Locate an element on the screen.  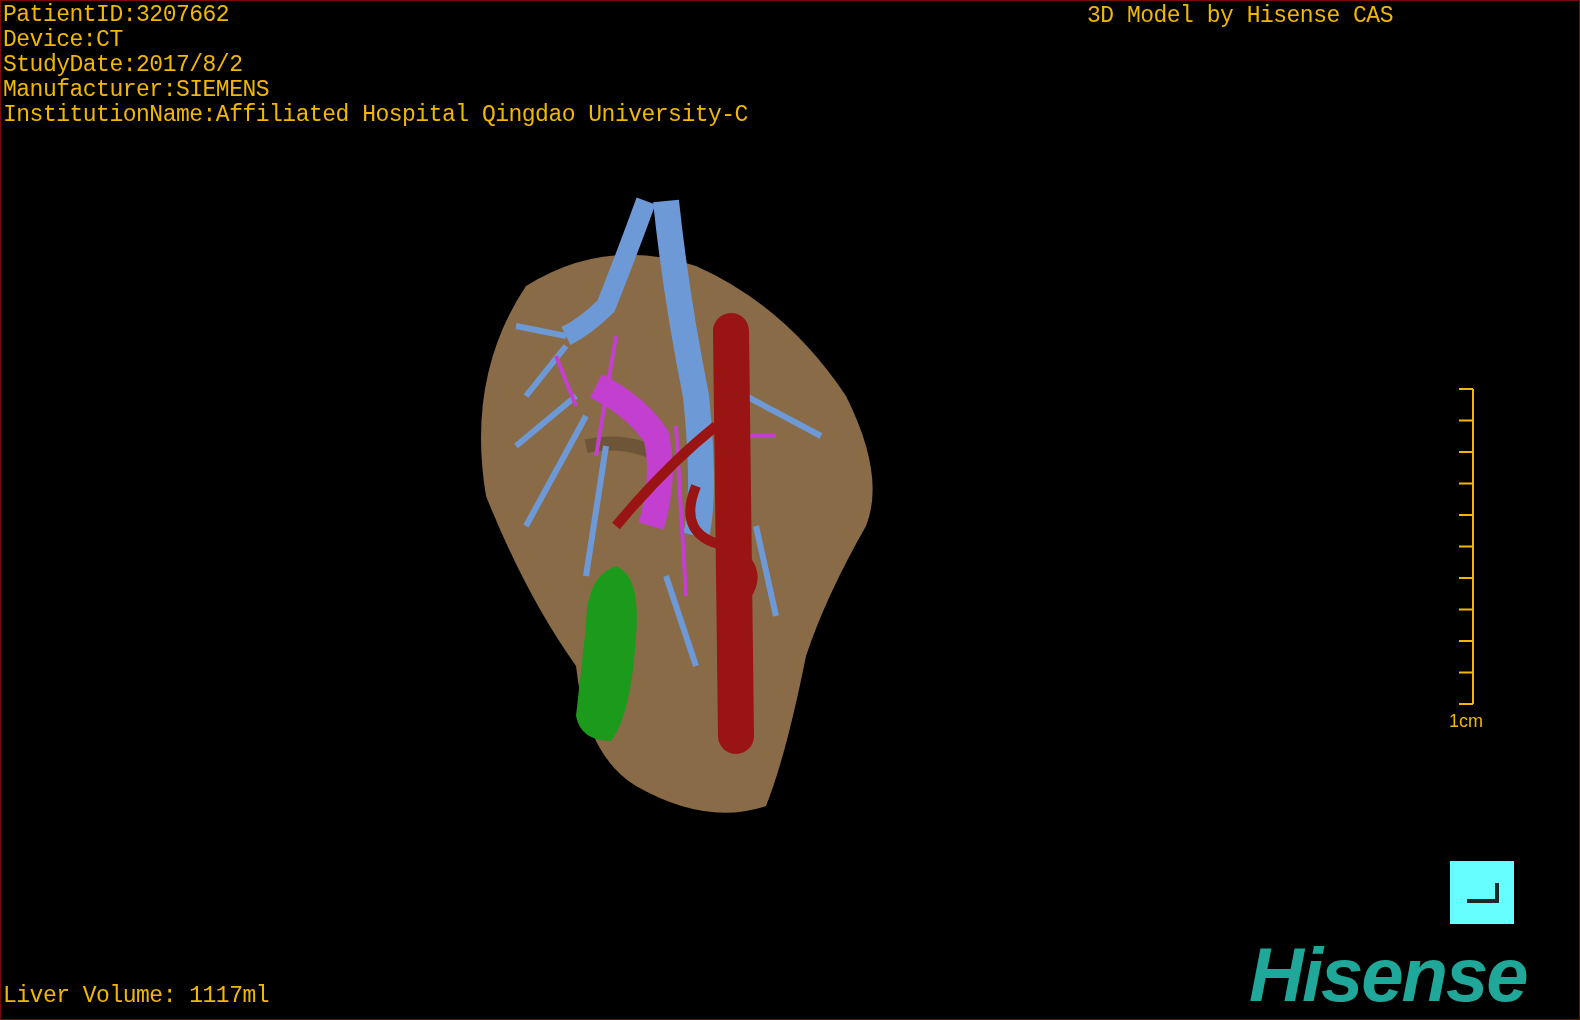
scale-label: 1cm is located at coordinates (1466, 721).